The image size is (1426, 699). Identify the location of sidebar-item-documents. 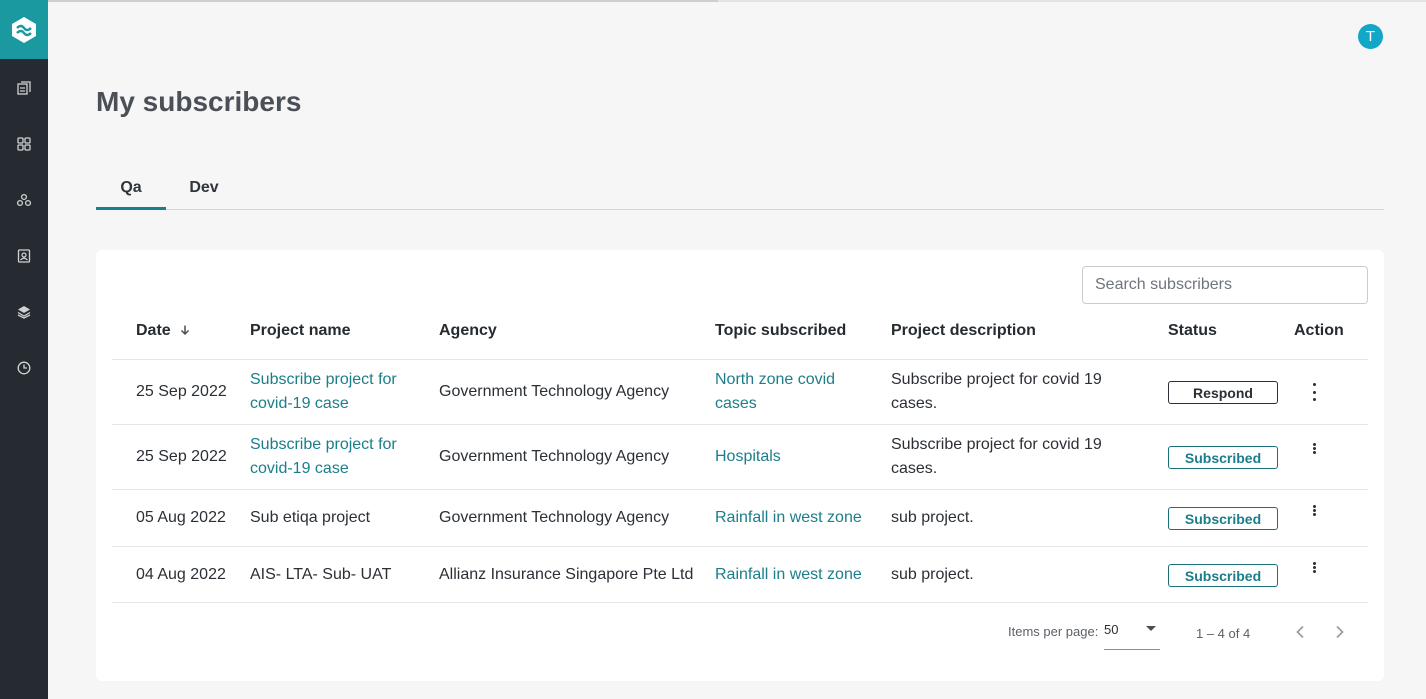
(24, 88).